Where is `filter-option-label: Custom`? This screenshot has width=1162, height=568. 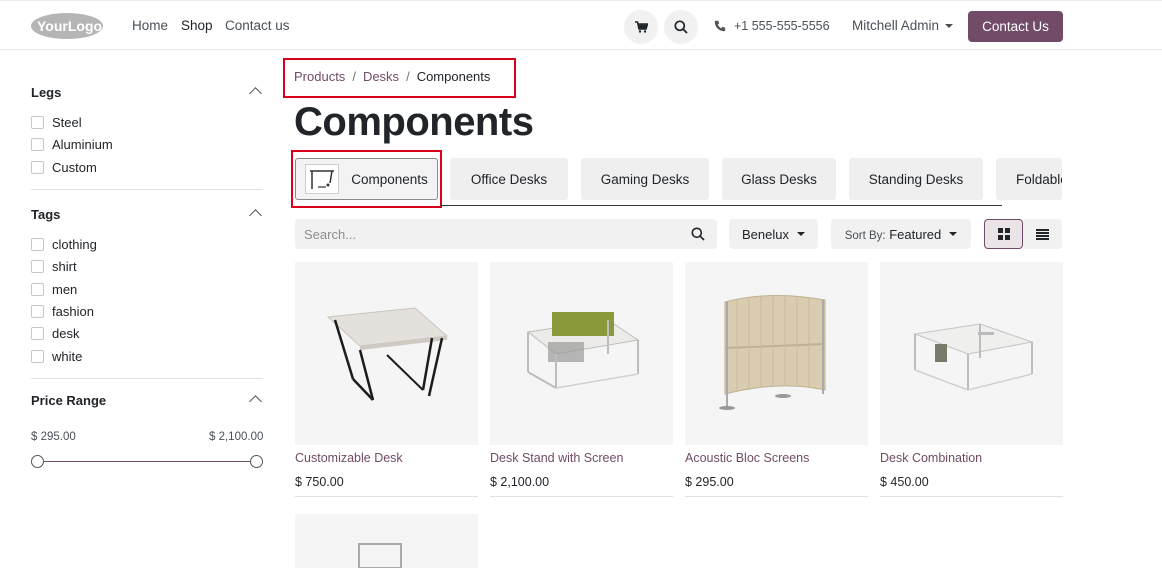
filter-option-label: Custom is located at coordinates (74, 167).